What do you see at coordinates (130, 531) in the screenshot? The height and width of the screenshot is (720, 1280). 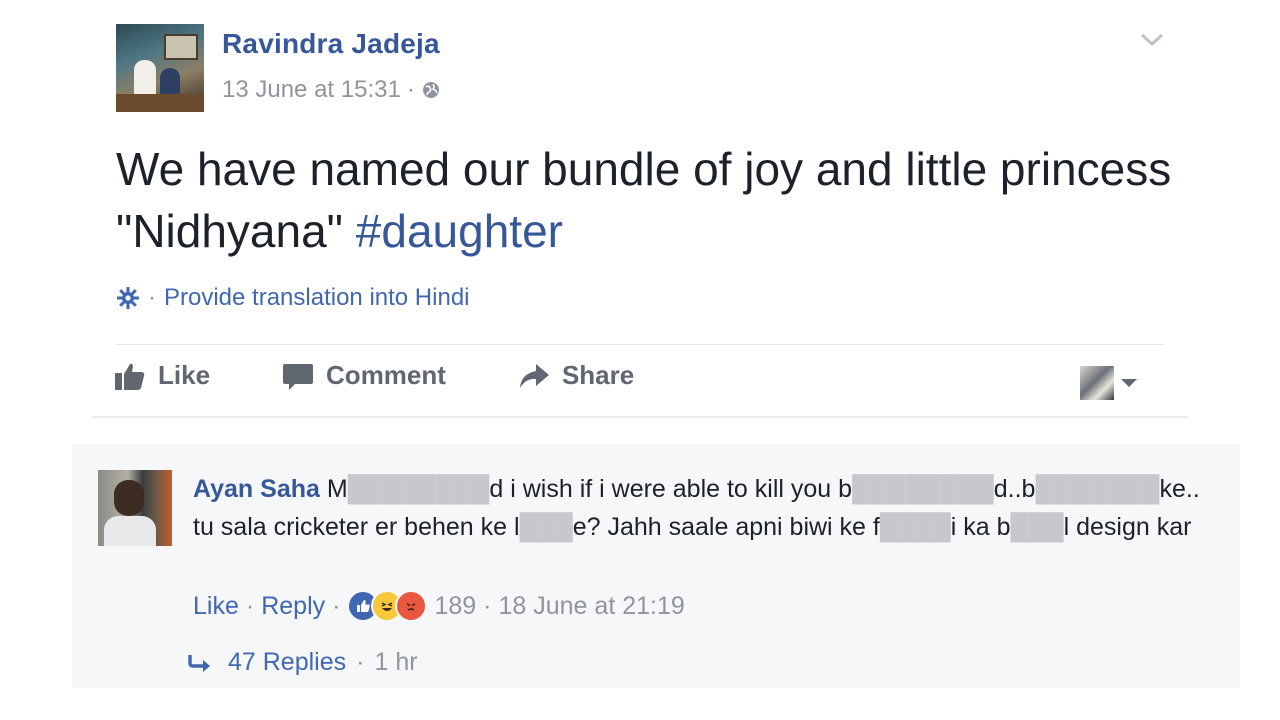 I see `avatar-photo-shirt` at bounding box center [130, 531].